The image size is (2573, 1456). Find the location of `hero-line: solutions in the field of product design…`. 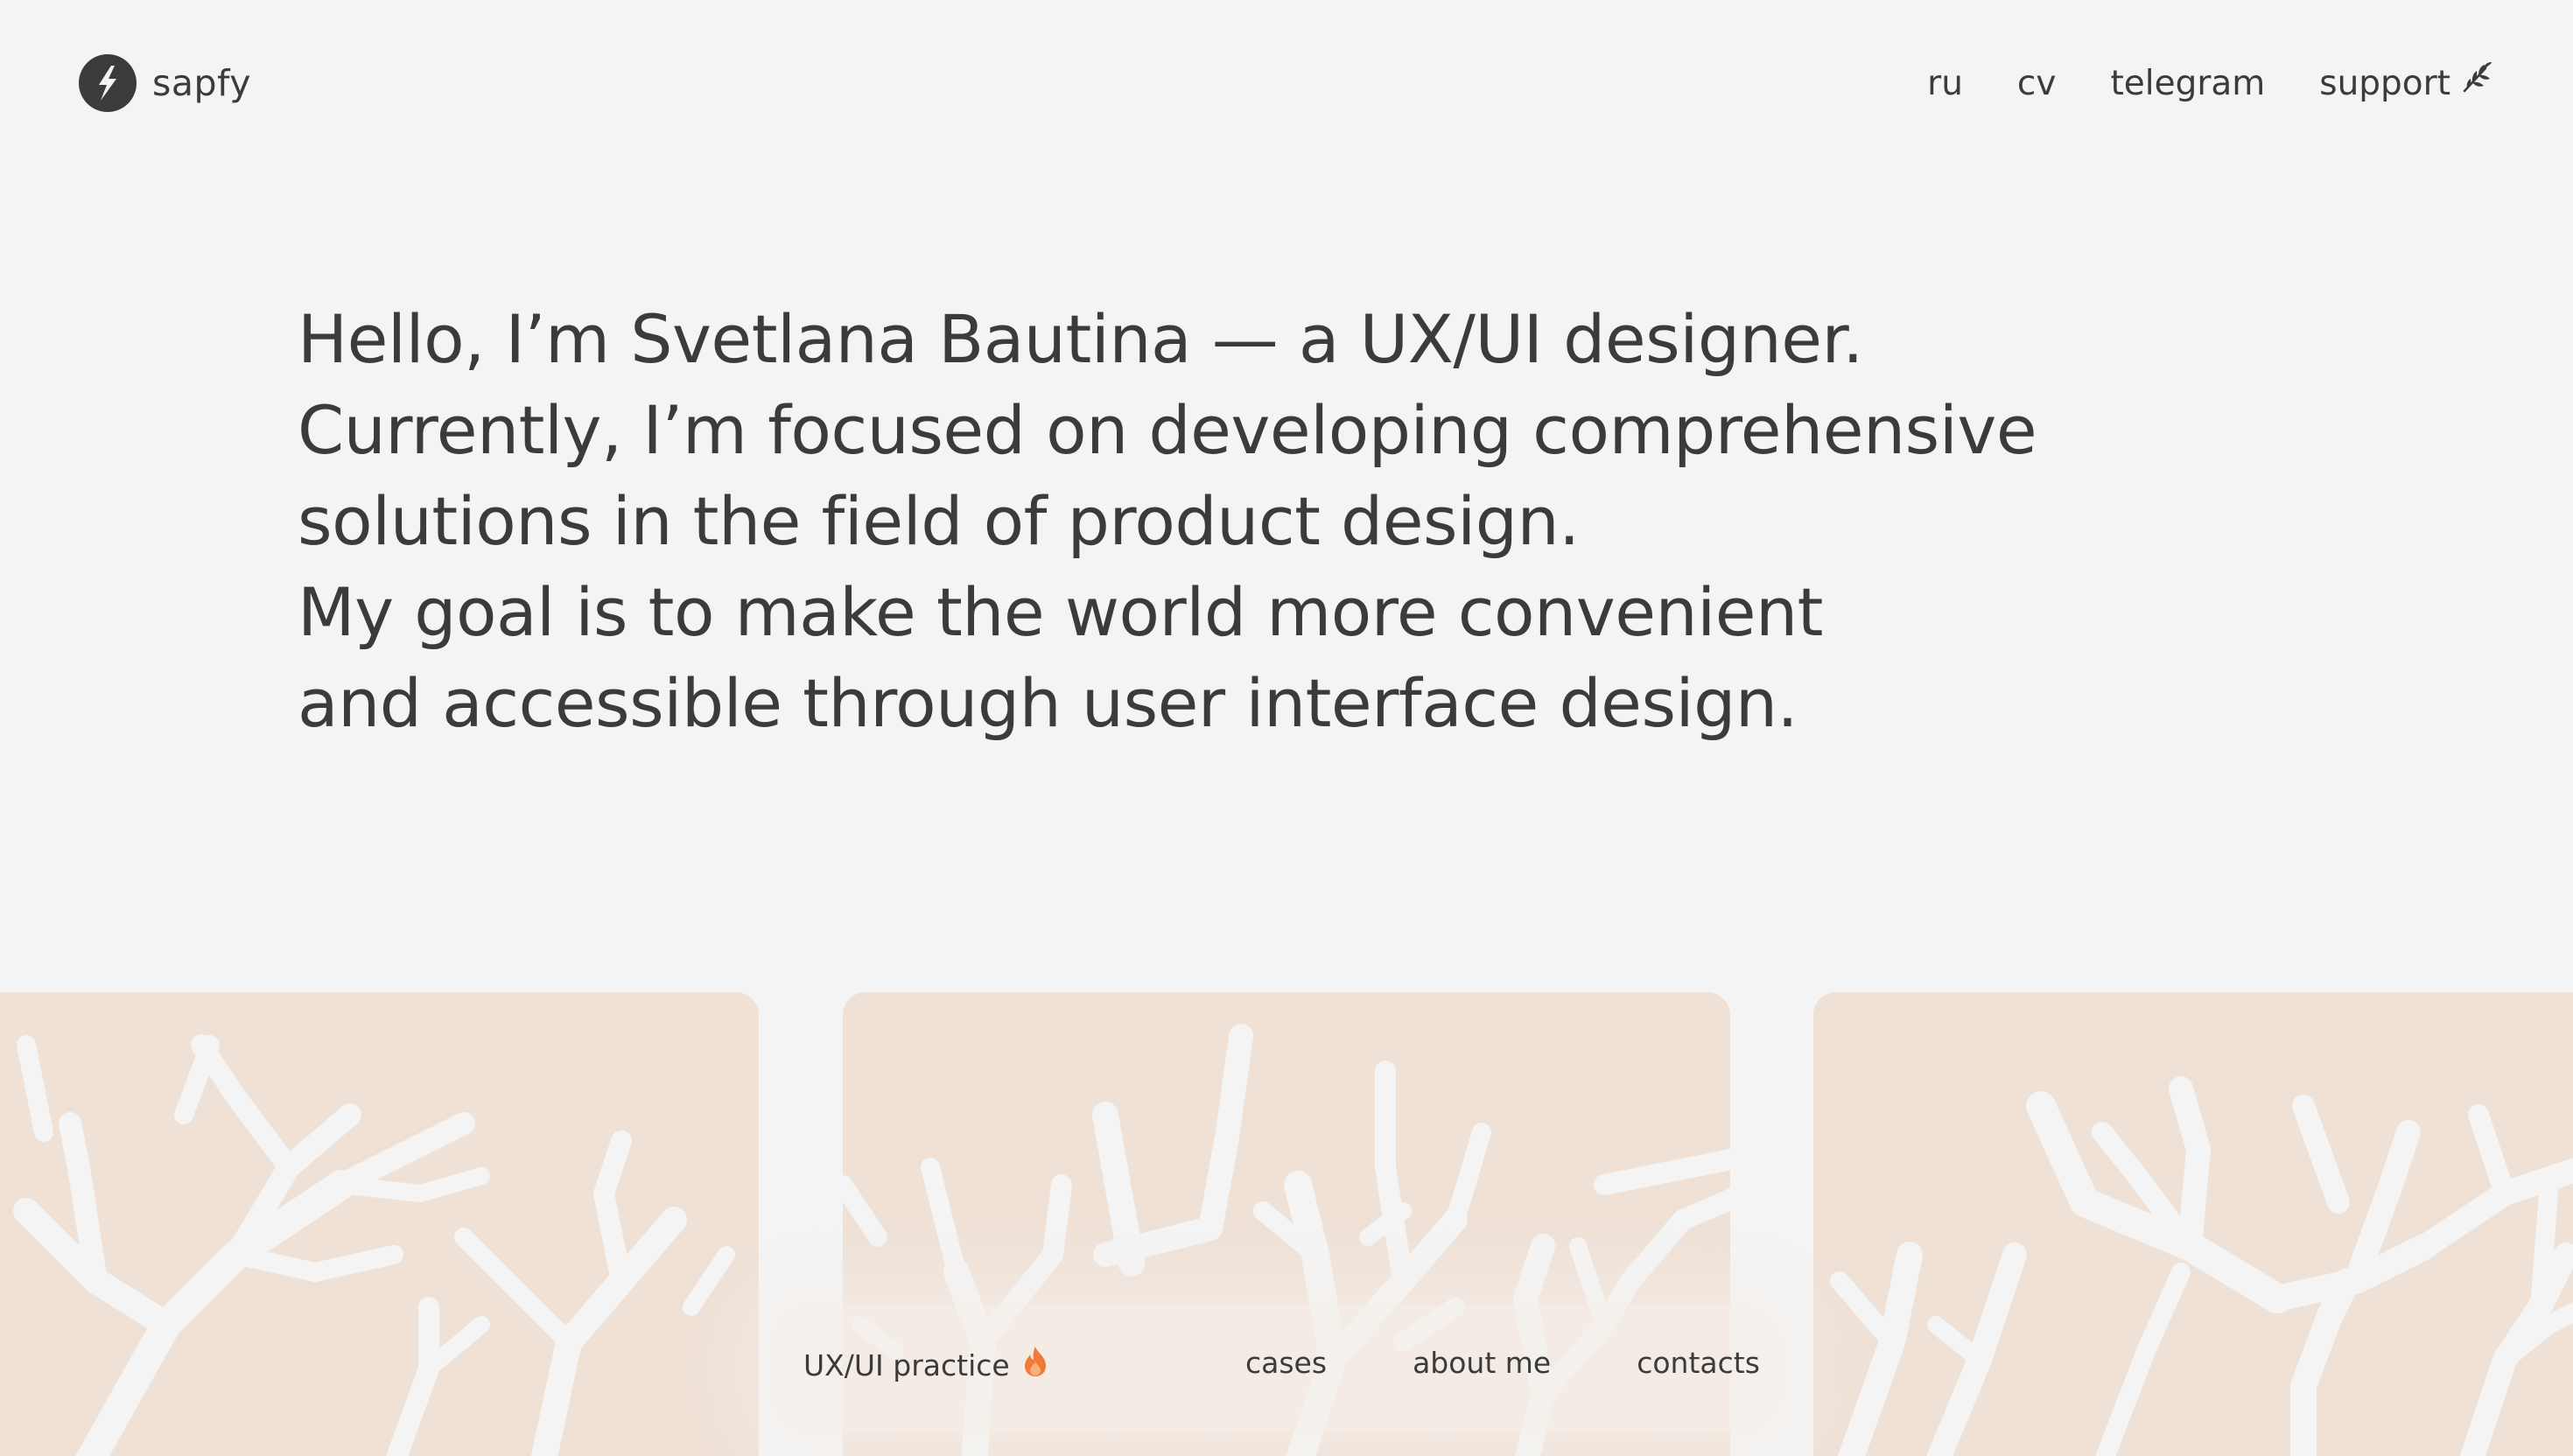

hero-line: solutions in the field of product design… is located at coordinates (939, 521).